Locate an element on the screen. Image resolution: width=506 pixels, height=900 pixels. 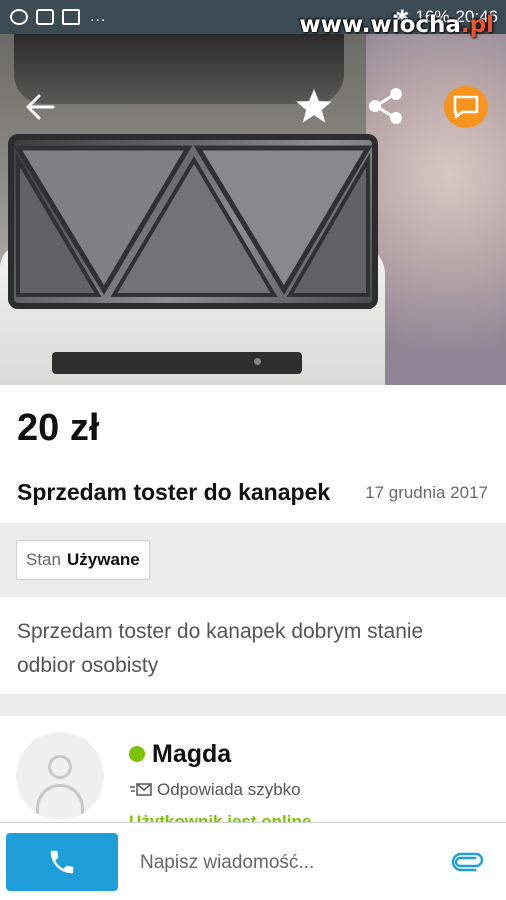
response-time: Odpowiada szybko is located at coordinates (229, 789).